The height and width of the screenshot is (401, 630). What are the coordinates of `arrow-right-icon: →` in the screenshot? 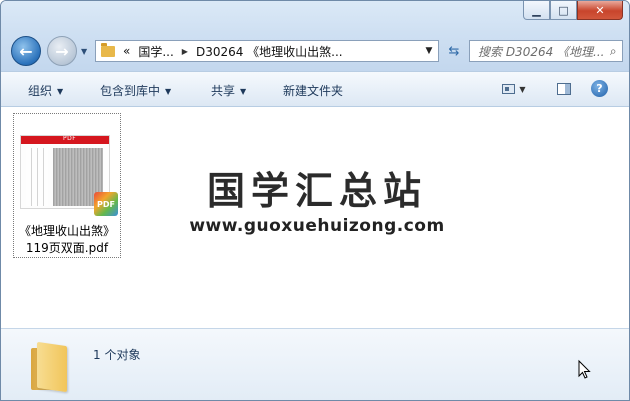 It's located at (62, 51).